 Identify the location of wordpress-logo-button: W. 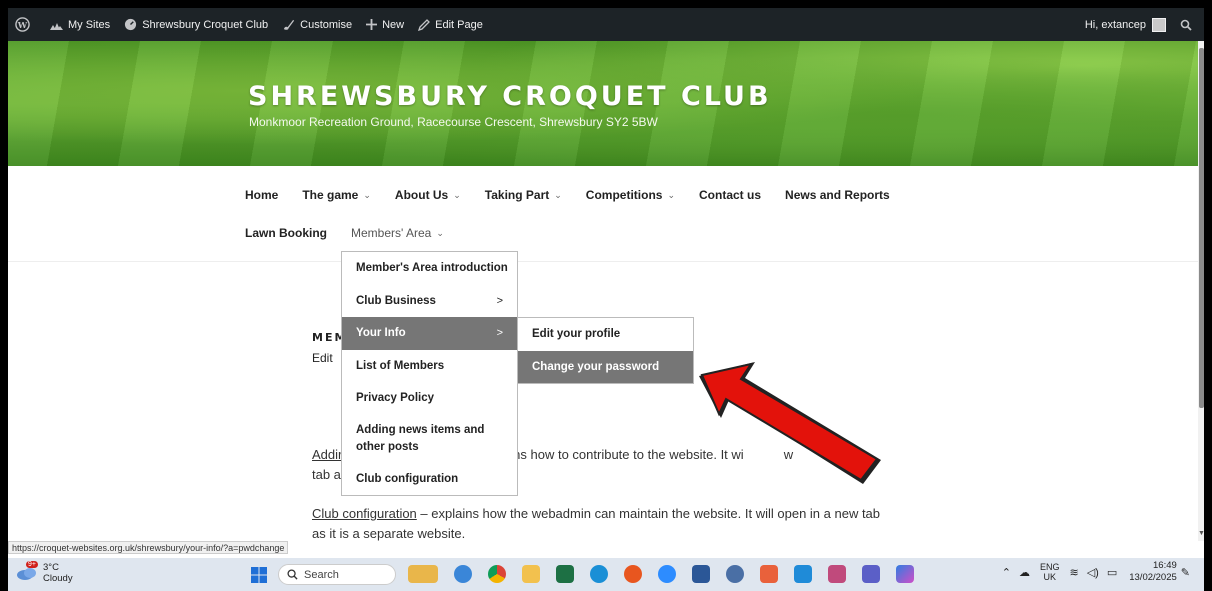
(25, 24).